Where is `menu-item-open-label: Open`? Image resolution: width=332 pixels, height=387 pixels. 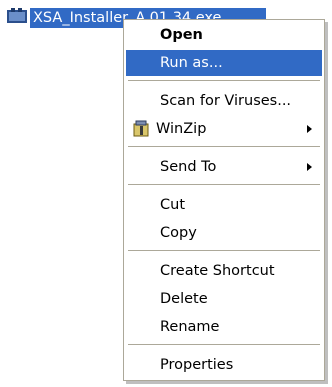
menu-item-open-label: Open is located at coordinates (181, 35).